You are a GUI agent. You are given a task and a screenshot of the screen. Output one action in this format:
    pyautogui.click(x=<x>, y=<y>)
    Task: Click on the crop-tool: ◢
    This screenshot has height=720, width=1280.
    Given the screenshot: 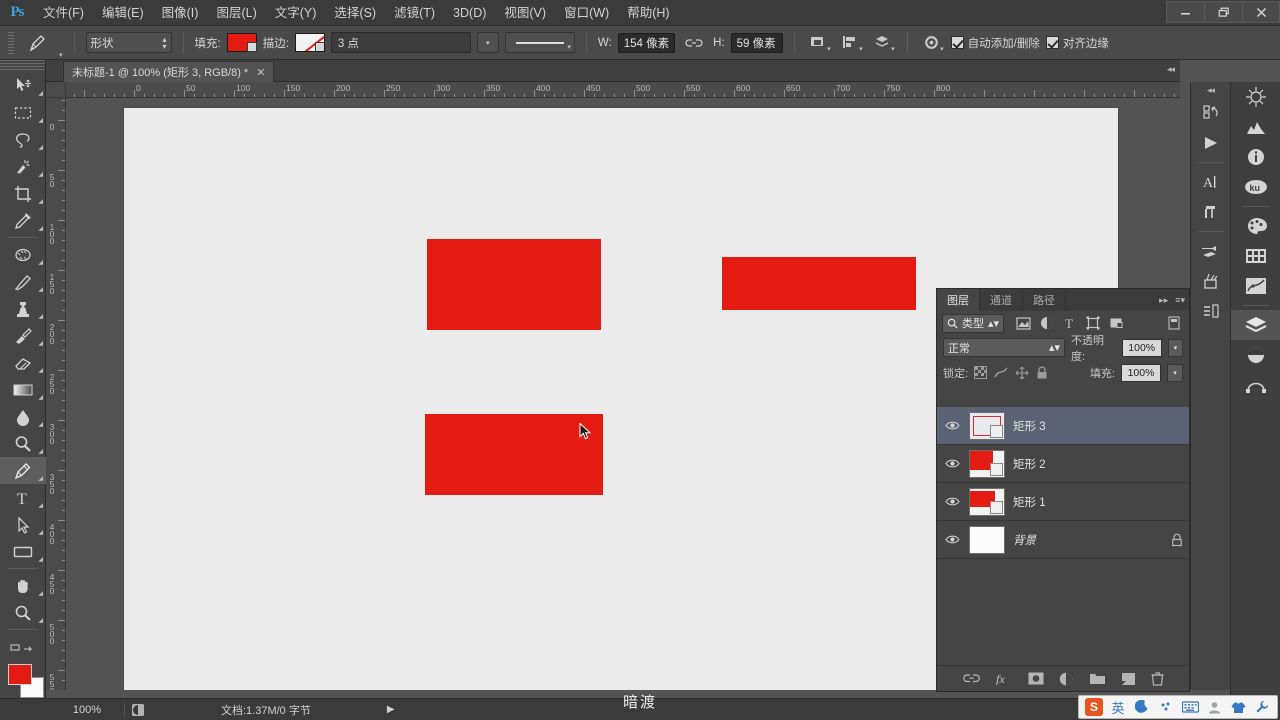 What is the action you would take?
    pyautogui.click(x=23, y=193)
    